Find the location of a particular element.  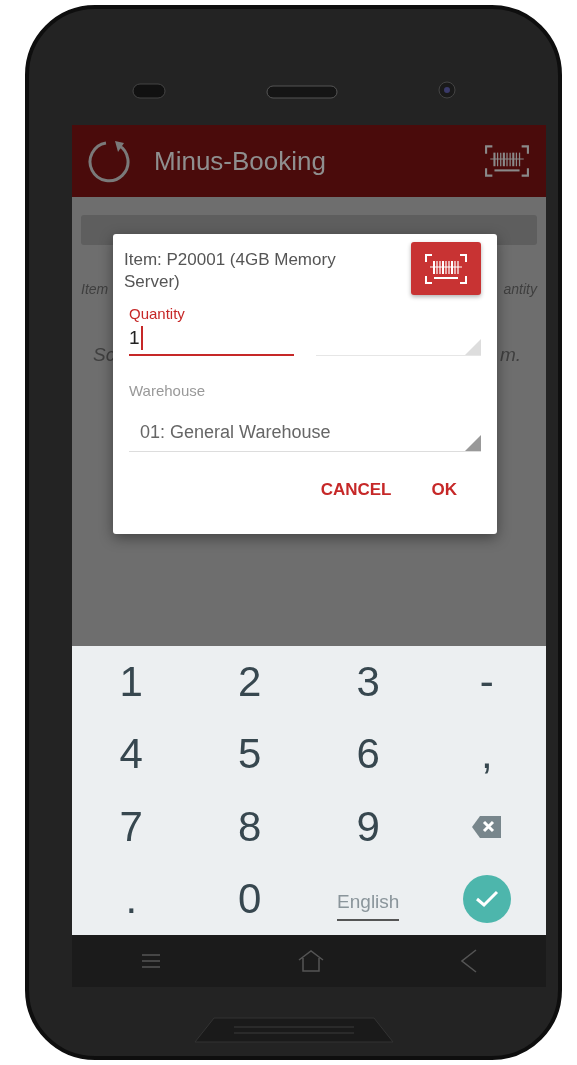

menu-icon is located at coordinates (150, 961).